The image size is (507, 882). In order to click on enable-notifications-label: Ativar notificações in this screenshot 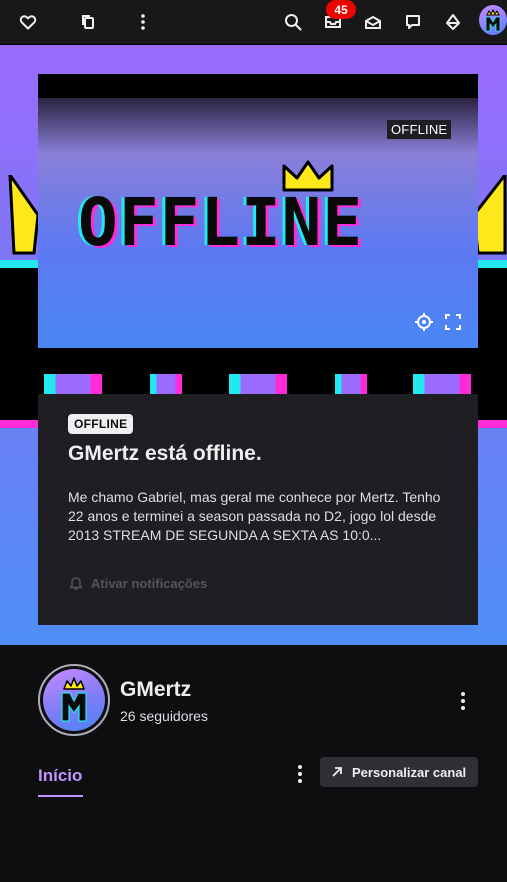, I will do `click(149, 583)`.